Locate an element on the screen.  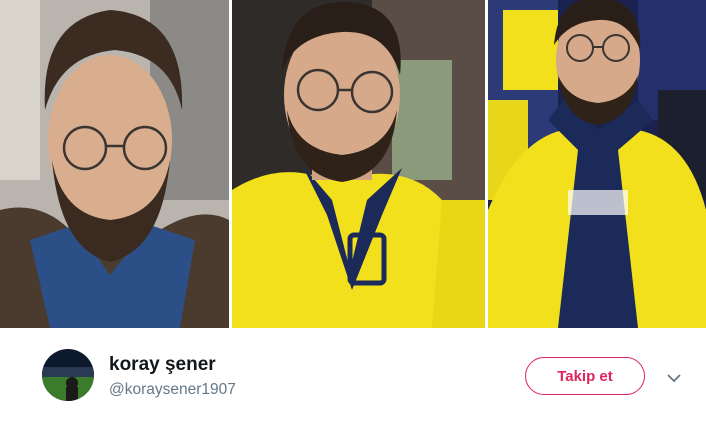
user-handle: @koraysener1907 is located at coordinates (172, 390).